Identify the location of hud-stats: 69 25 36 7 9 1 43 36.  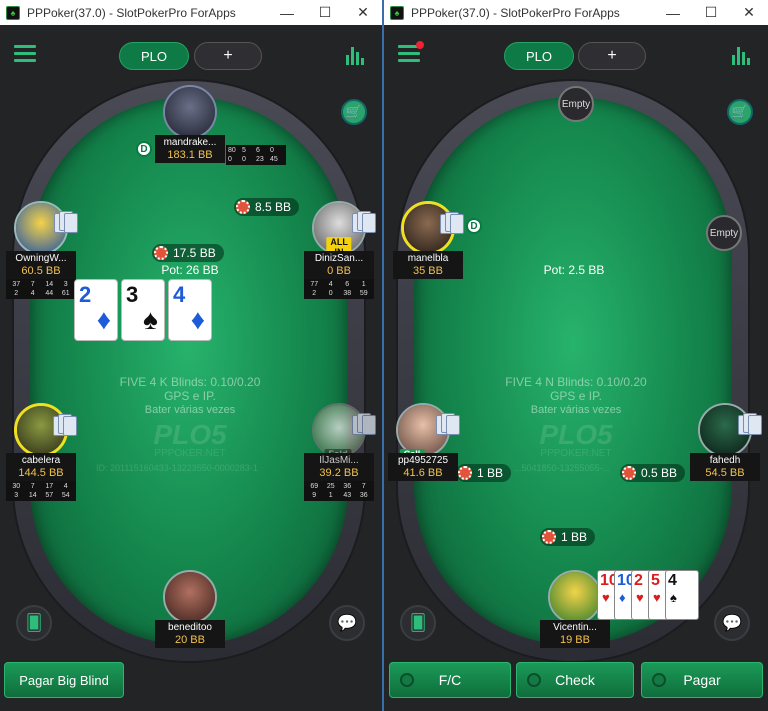
(339, 491).